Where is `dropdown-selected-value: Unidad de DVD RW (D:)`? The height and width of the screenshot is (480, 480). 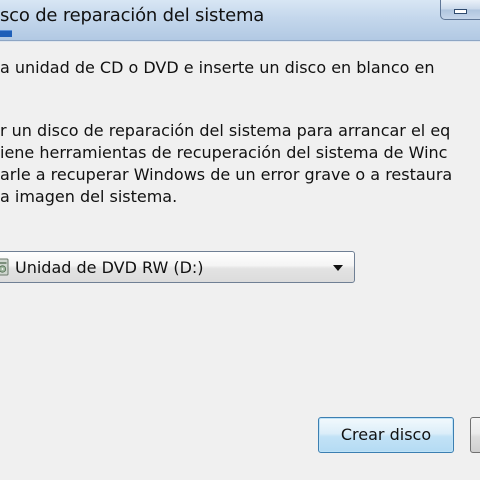 dropdown-selected-value: Unidad de DVD RW (D:) is located at coordinates (109, 267).